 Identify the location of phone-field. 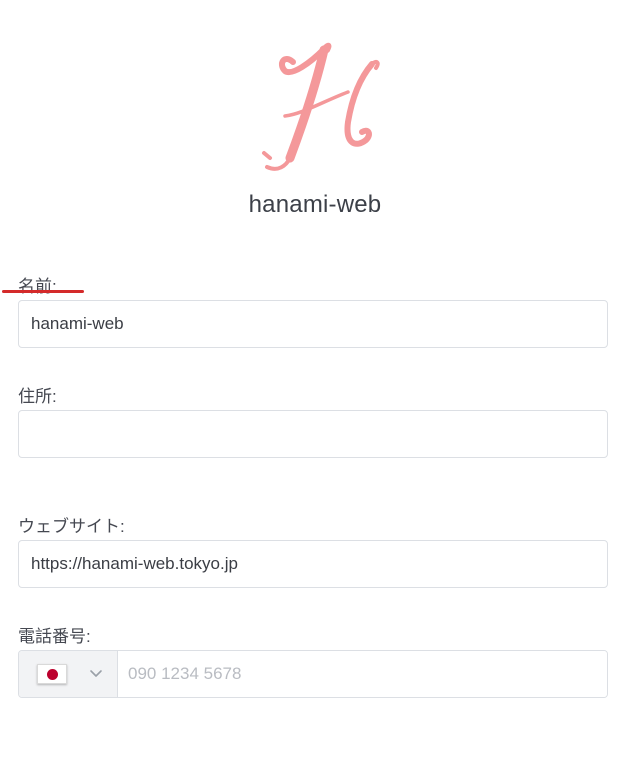
(313, 674).